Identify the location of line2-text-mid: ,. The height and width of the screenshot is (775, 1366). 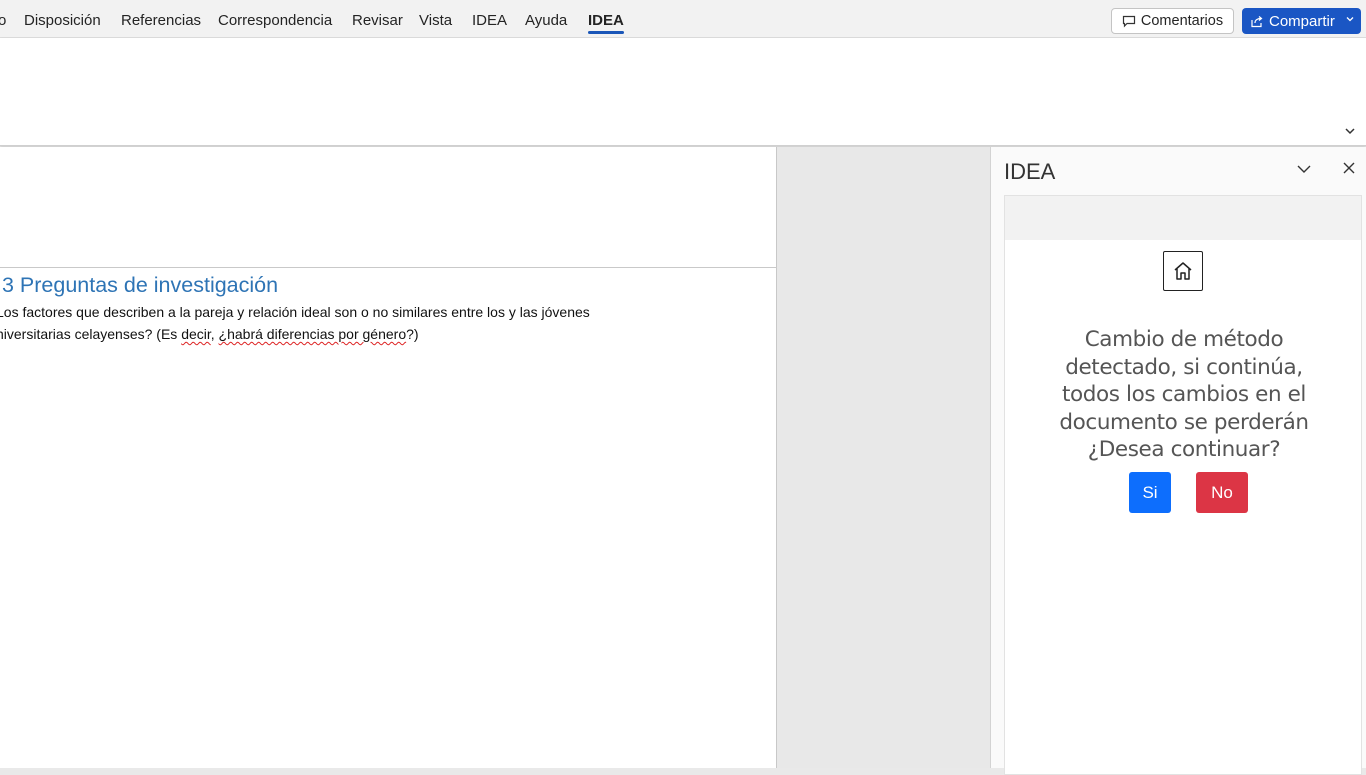
(214, 334).